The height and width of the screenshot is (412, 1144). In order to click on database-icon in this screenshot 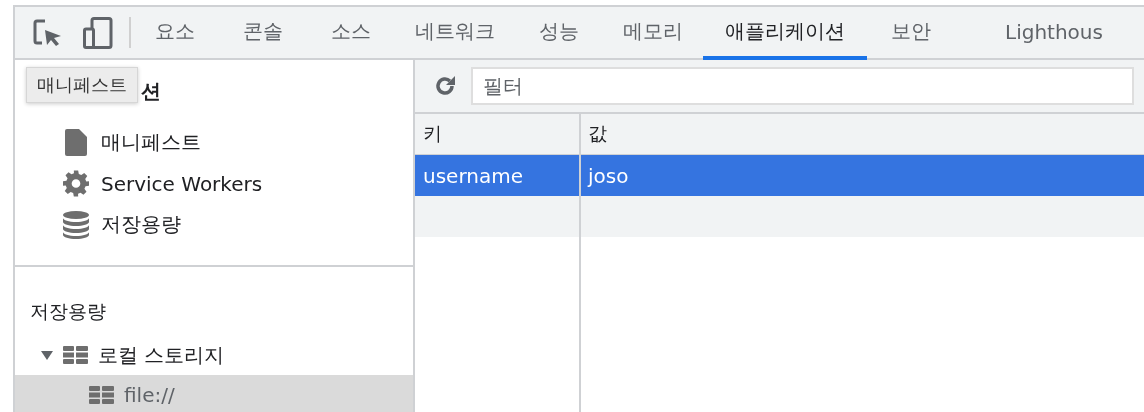, I will do `click(76, 224)`.